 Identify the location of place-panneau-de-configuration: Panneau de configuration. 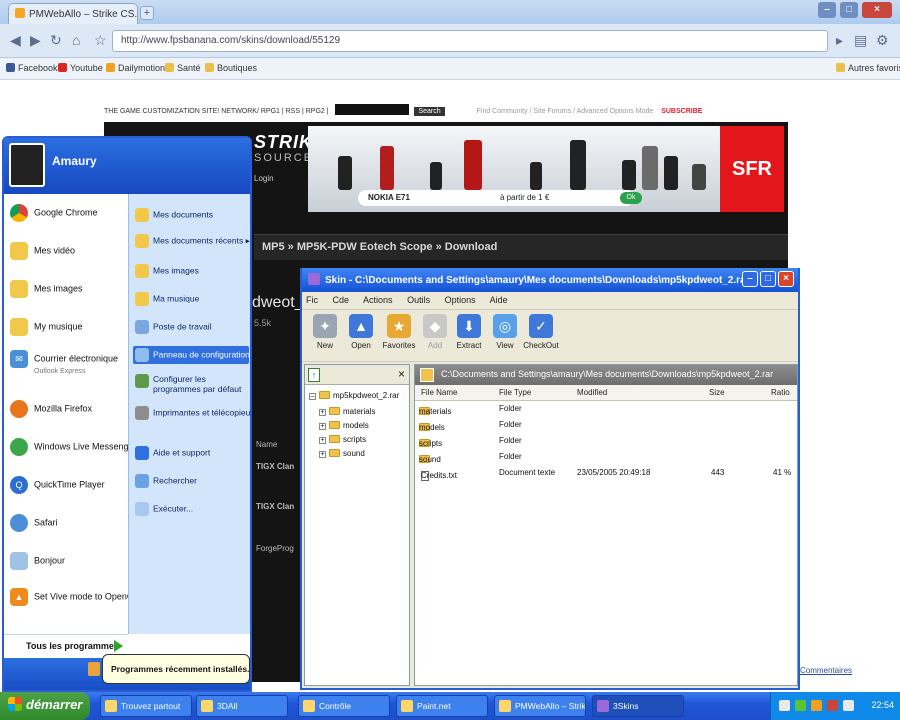
(191, 355).